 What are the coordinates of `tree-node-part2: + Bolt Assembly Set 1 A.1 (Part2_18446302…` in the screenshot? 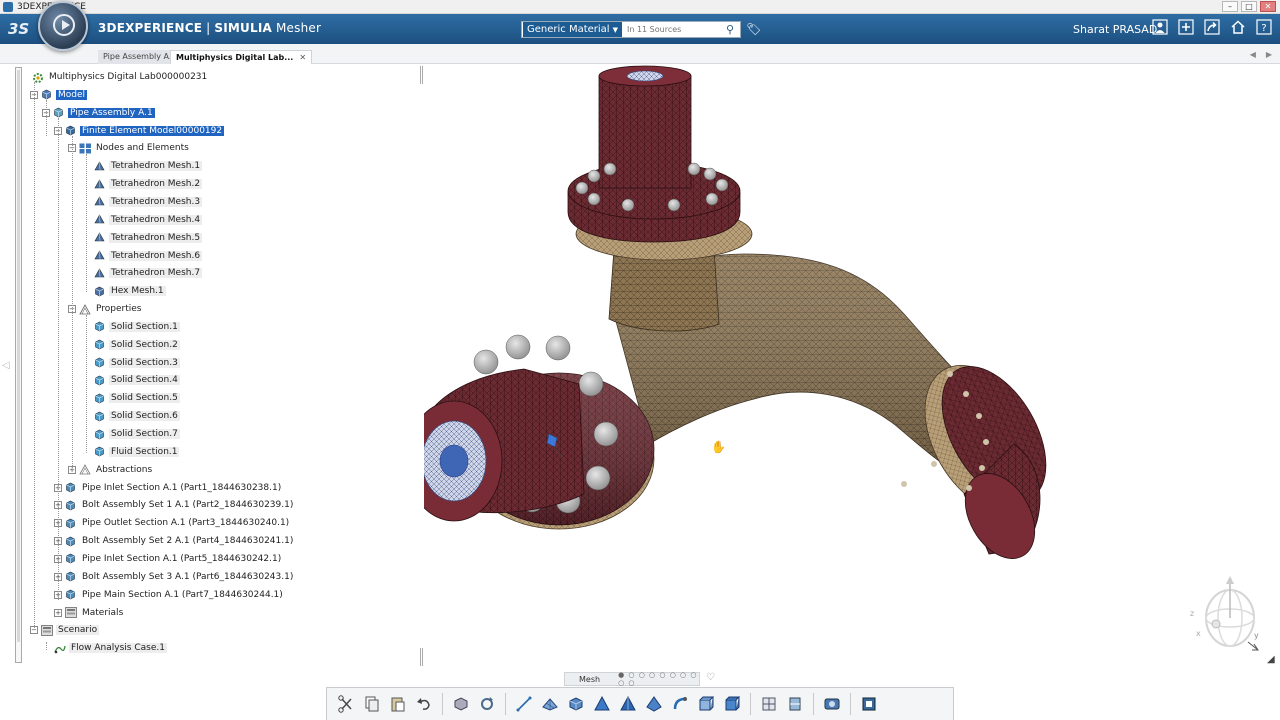 It's located at (174, 505).